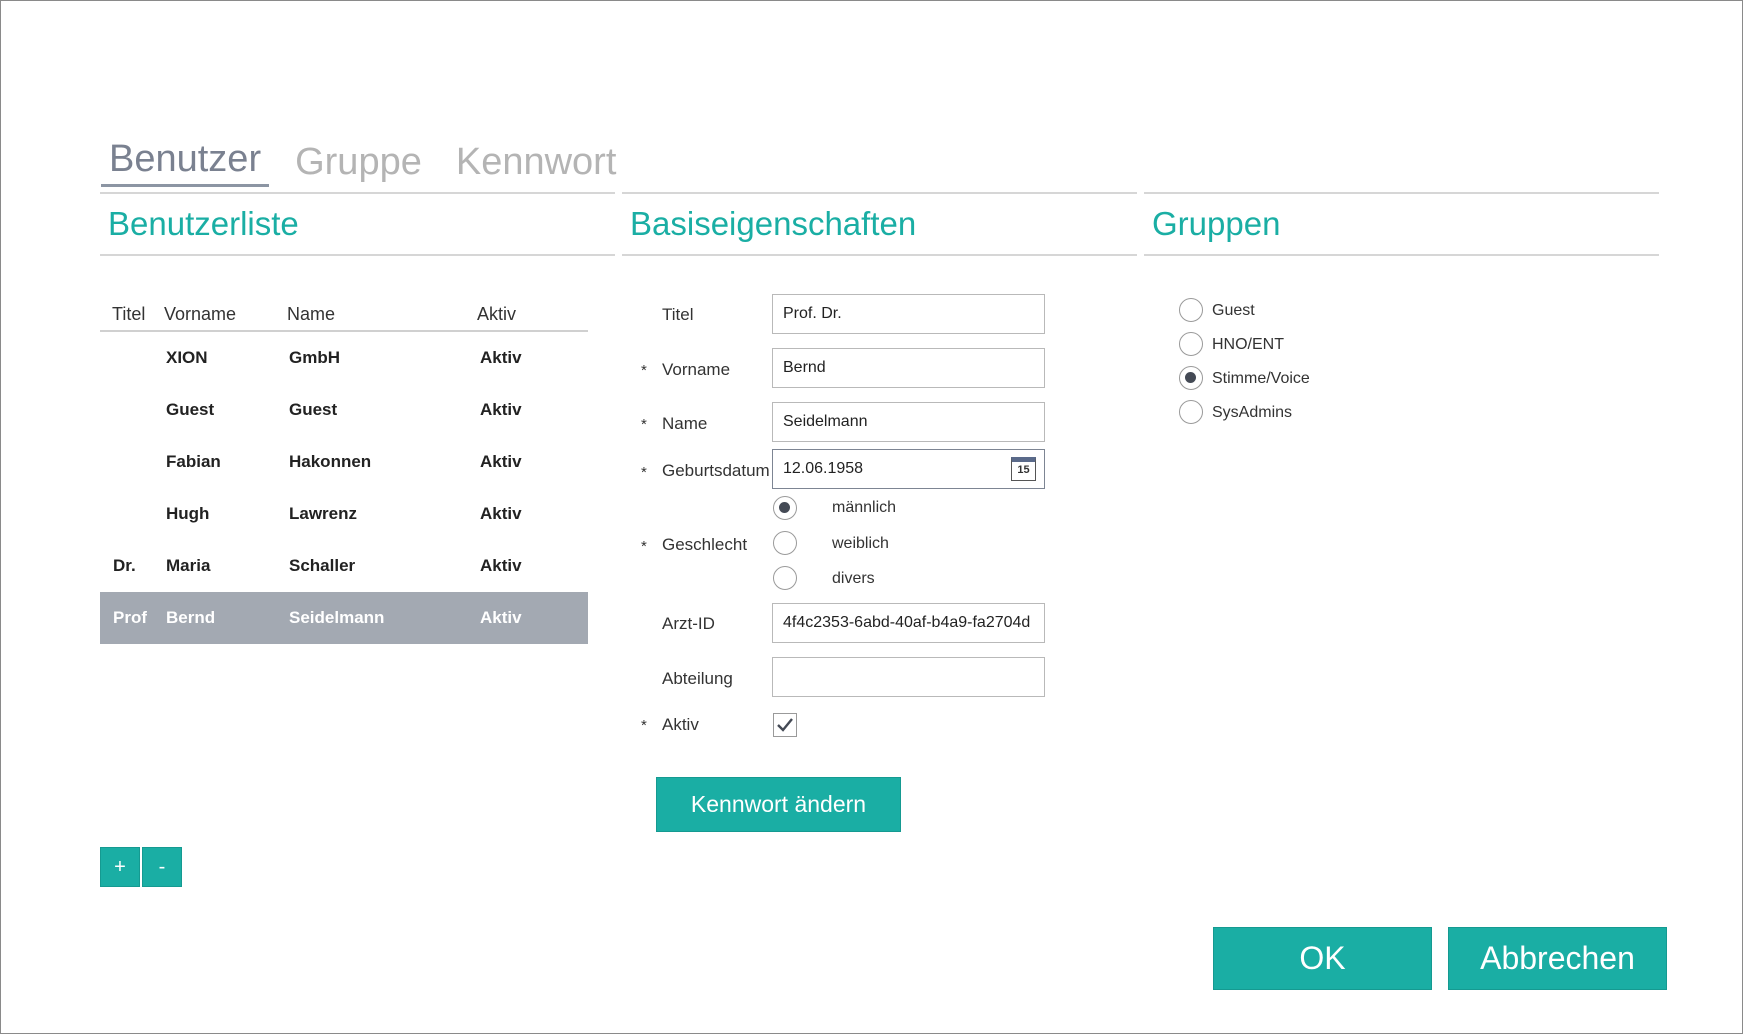 The width and height of the screenshot is (1743, 1034). I want to click on cell-name: Seidelmann, so click(337, 617).